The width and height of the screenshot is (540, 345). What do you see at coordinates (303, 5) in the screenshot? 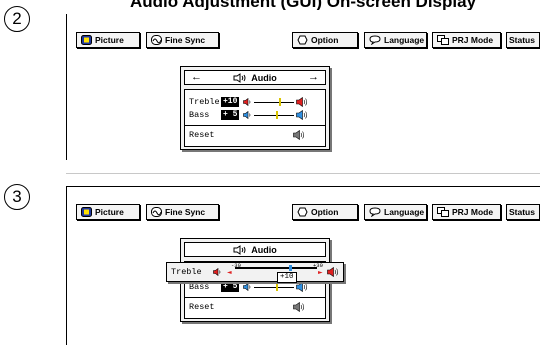
I see `page-heading-cut: Audio Adjustment (GUI) On-screen Display` at bounding box center [303, 5].